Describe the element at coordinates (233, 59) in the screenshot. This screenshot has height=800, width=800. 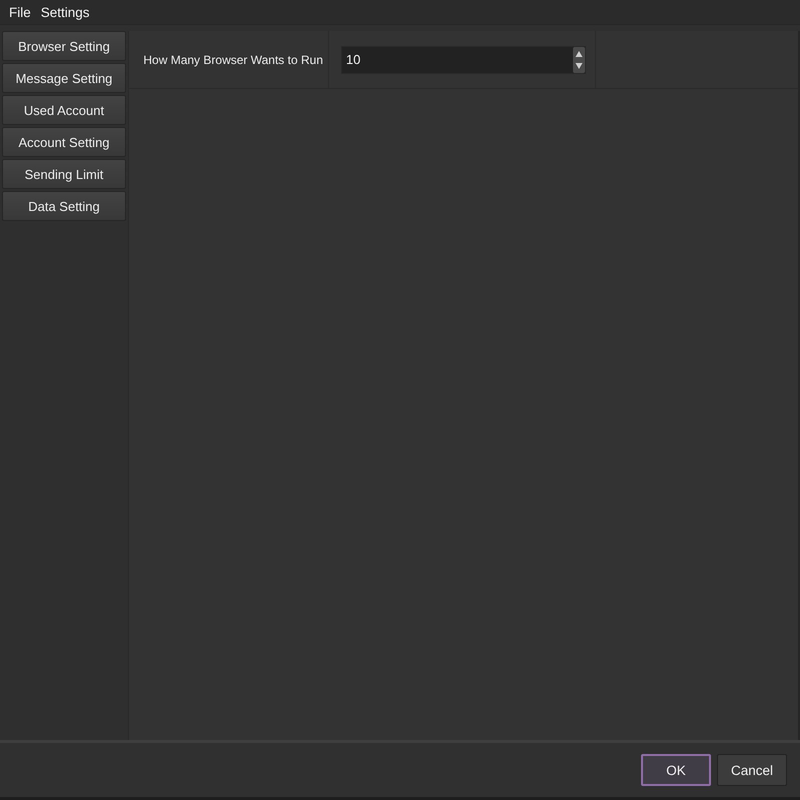
I see `setting-label: How Many Browser Wants to Run` at that location.